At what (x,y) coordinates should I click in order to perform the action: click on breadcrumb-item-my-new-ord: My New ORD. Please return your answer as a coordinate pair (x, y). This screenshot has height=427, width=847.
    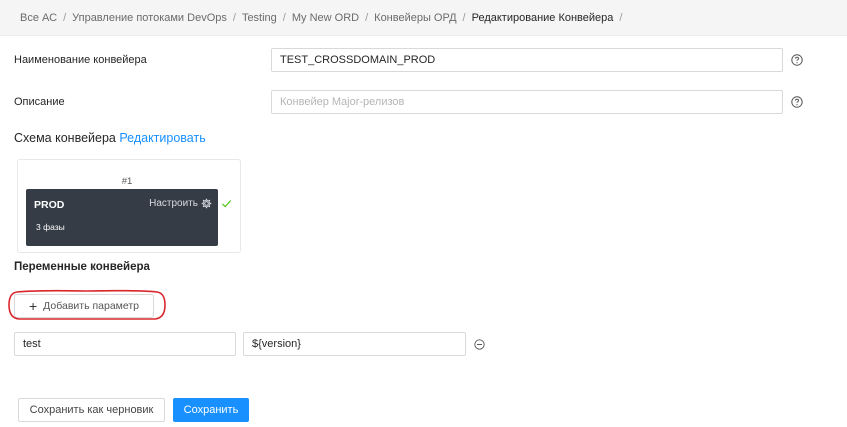
    Looking at the image, I should click on (325, 18).